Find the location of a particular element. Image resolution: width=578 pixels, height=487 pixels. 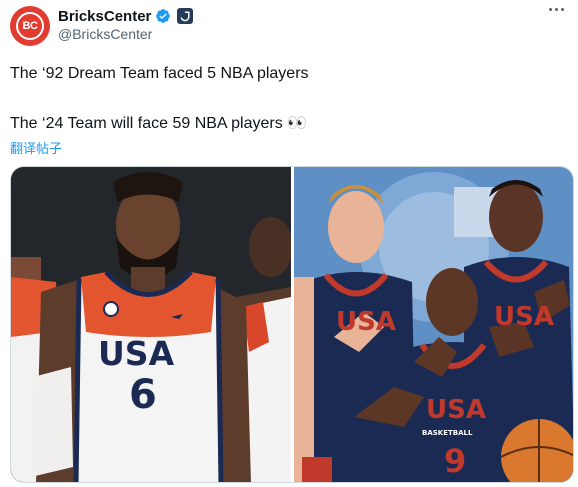

jersey-small-text: BASKETBALL is located at coordinates (447, 433).